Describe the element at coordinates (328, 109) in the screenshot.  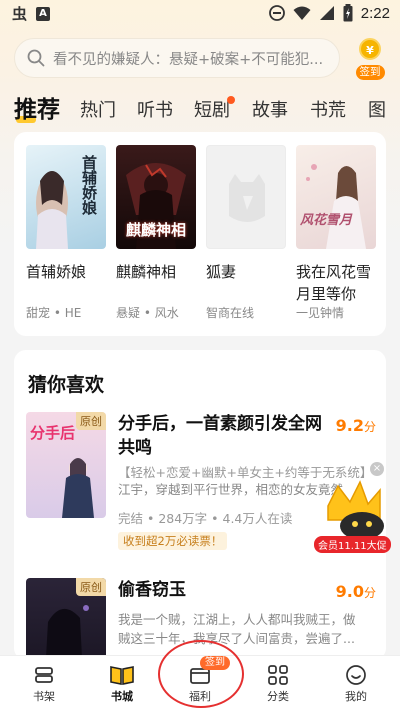
I see `tab-book-shortage: 书荒` at that location.